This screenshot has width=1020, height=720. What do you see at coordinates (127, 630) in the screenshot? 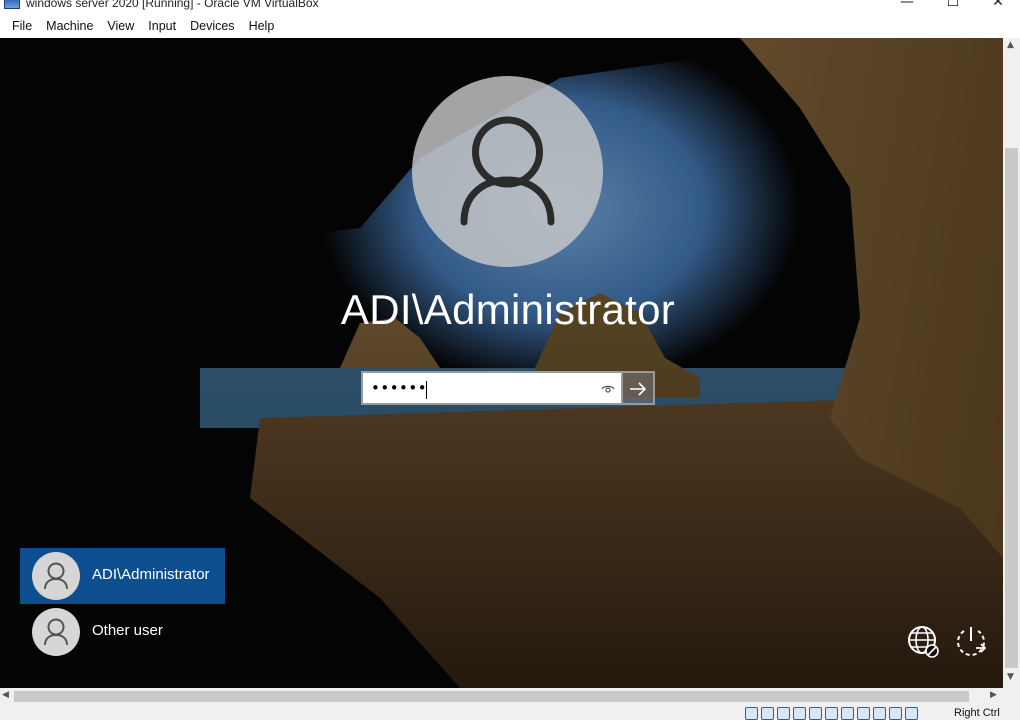
I see `user-list-label: Other user` at bounding box center [127, 630].